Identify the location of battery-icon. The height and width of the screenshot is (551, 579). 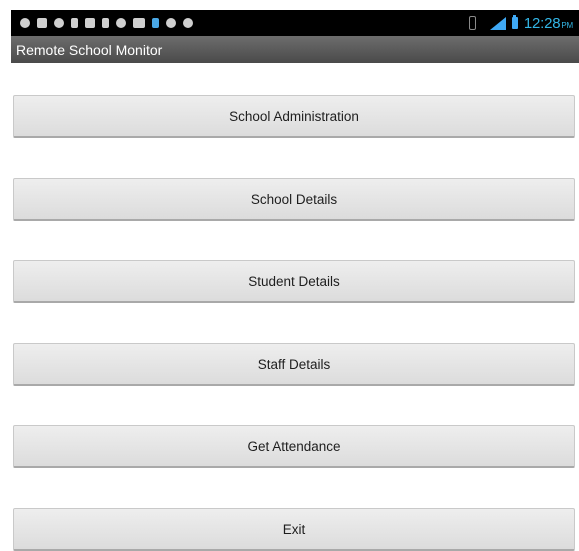
(514, 22).